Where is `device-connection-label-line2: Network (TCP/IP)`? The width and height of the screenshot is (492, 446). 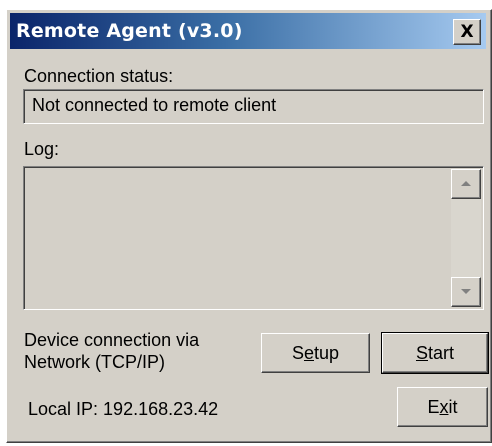
device-connection-label-line2: Network (TCP/IP) is located at coordinates (95, 362).